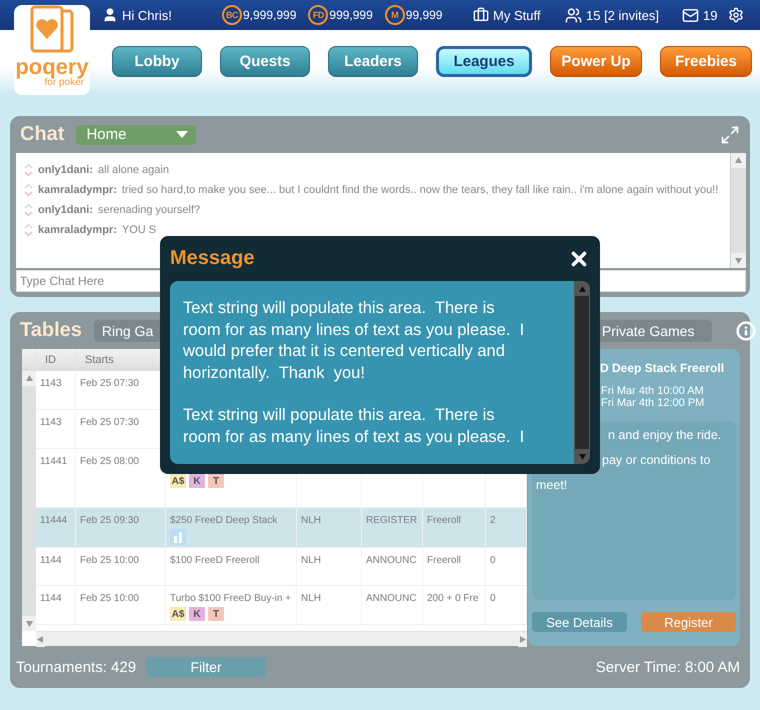 The image size is (760, 710). Describe the element at coordinates (157, 61) in the screenshot. I see `nav-button: Lobby` at that location.